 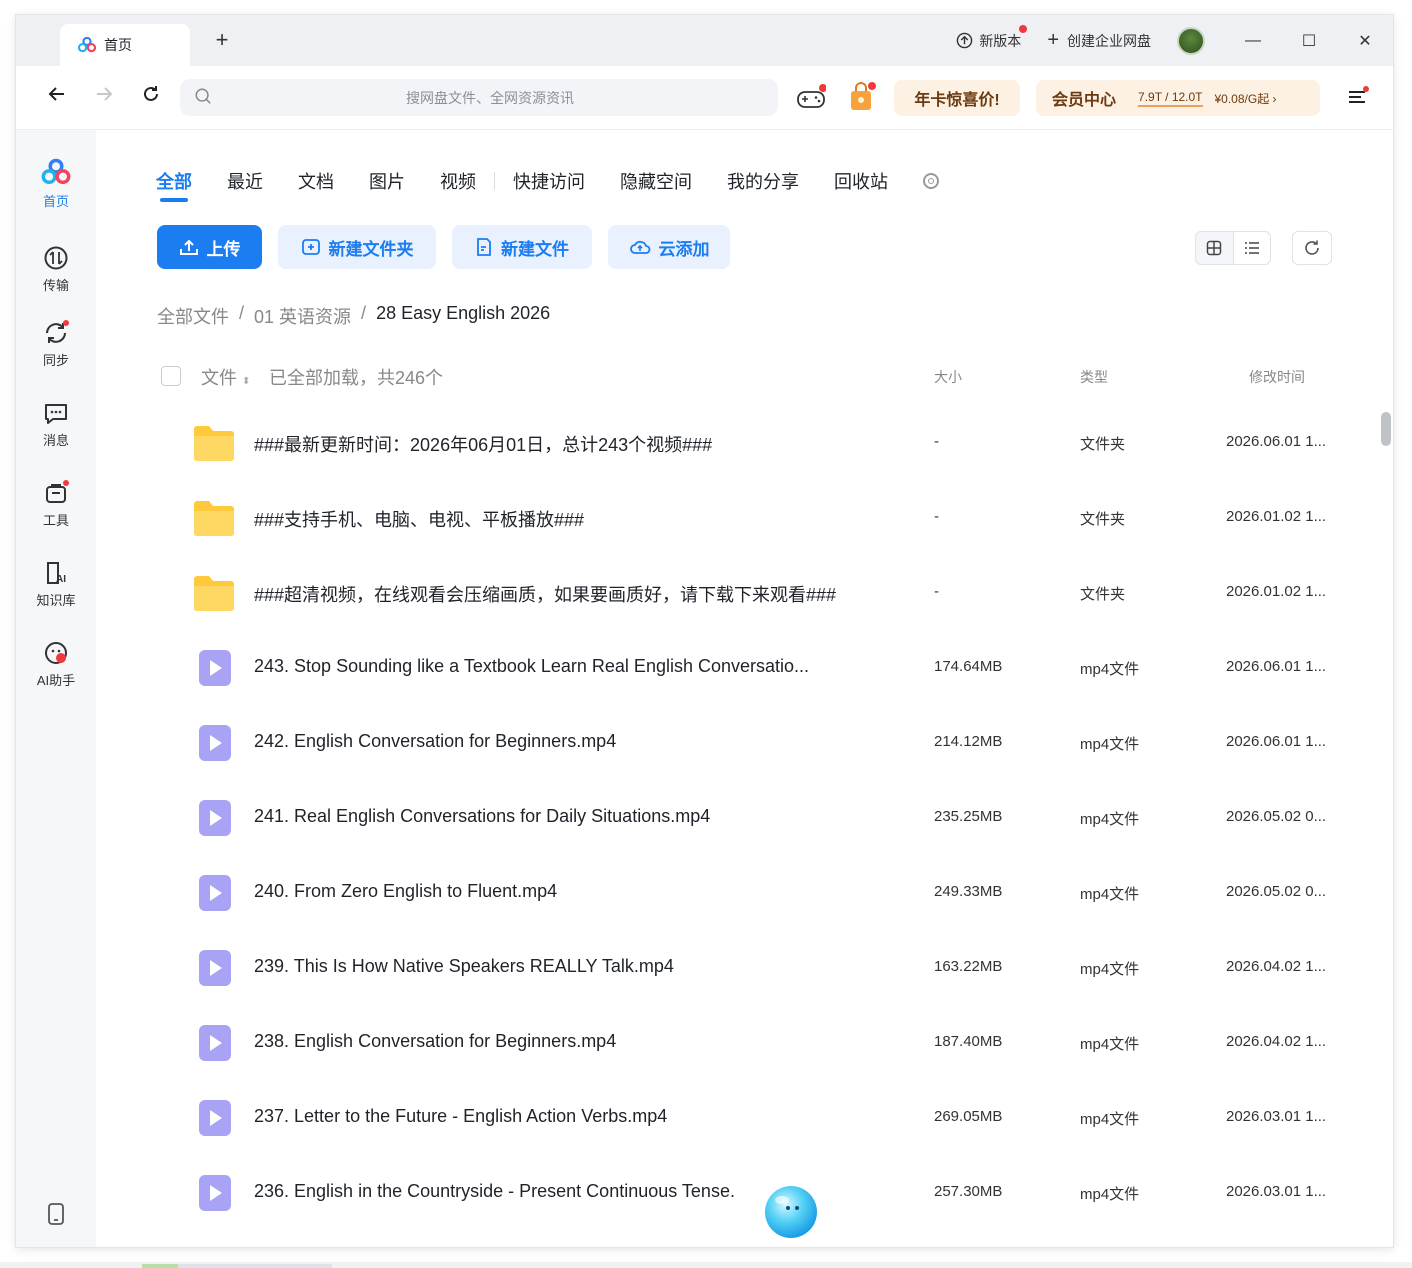 I want to click on tab-recycle-bin: 回收站, so click(x=861, y=181).